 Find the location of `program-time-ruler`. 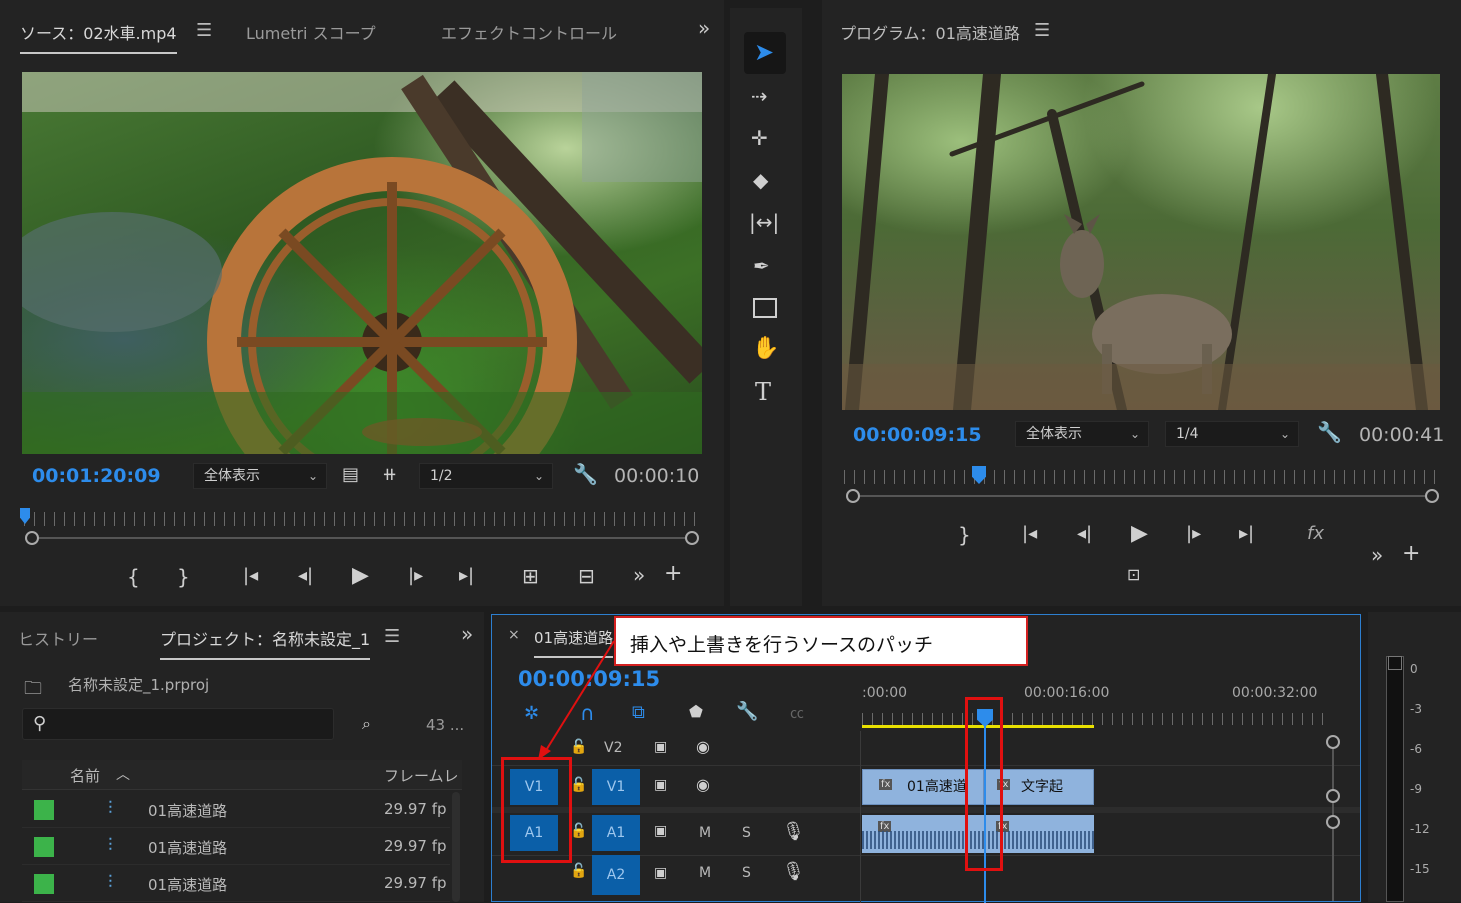

program-time-ruler is located at coordinates (1142, 477).